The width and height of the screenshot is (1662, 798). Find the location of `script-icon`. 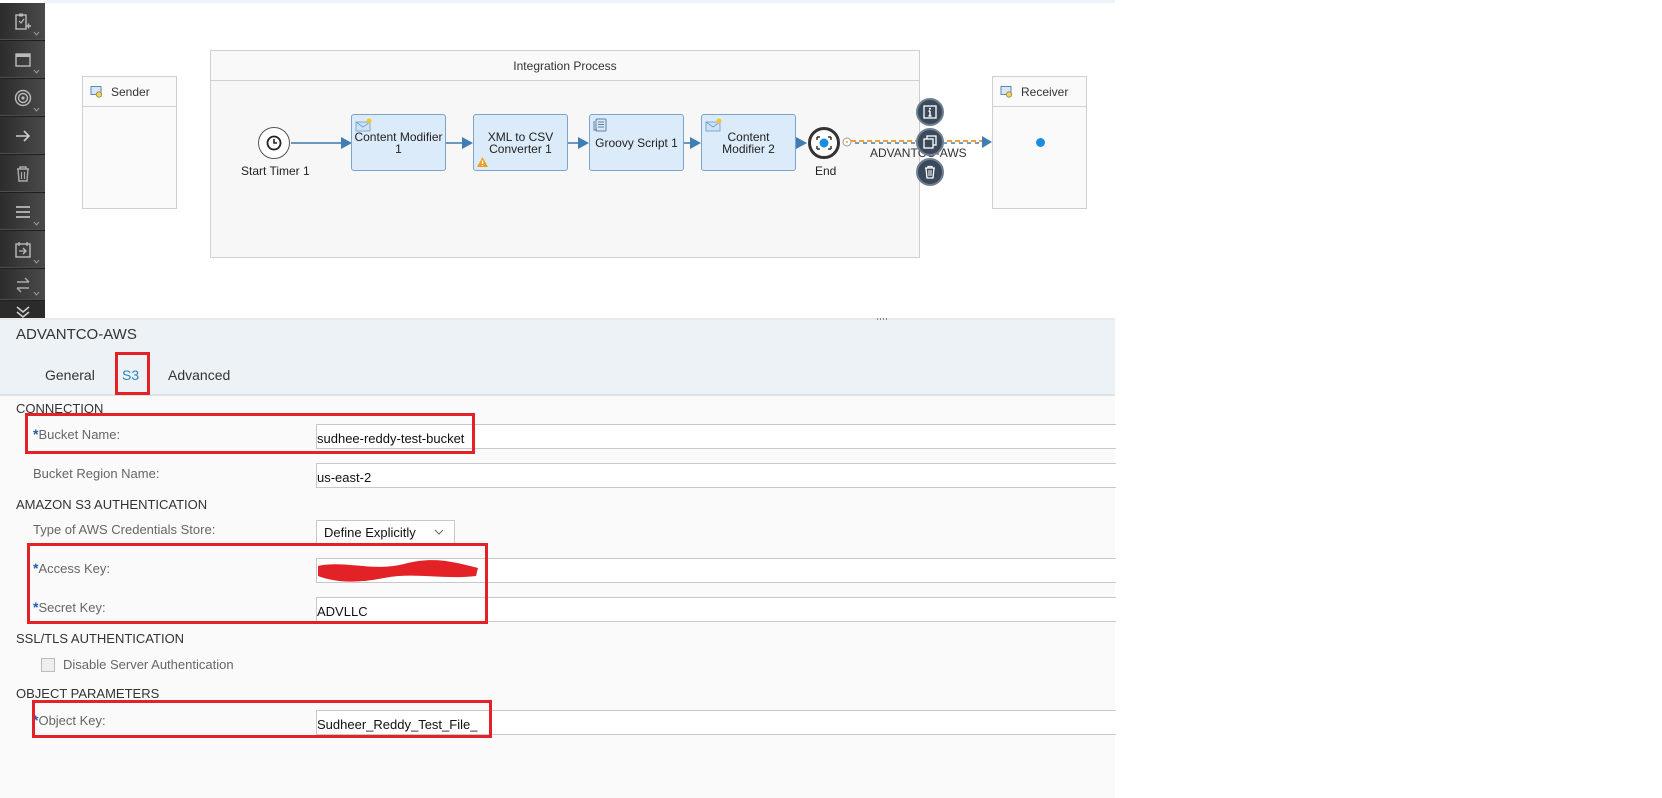

script-icon is located at coordinates (600, 125).